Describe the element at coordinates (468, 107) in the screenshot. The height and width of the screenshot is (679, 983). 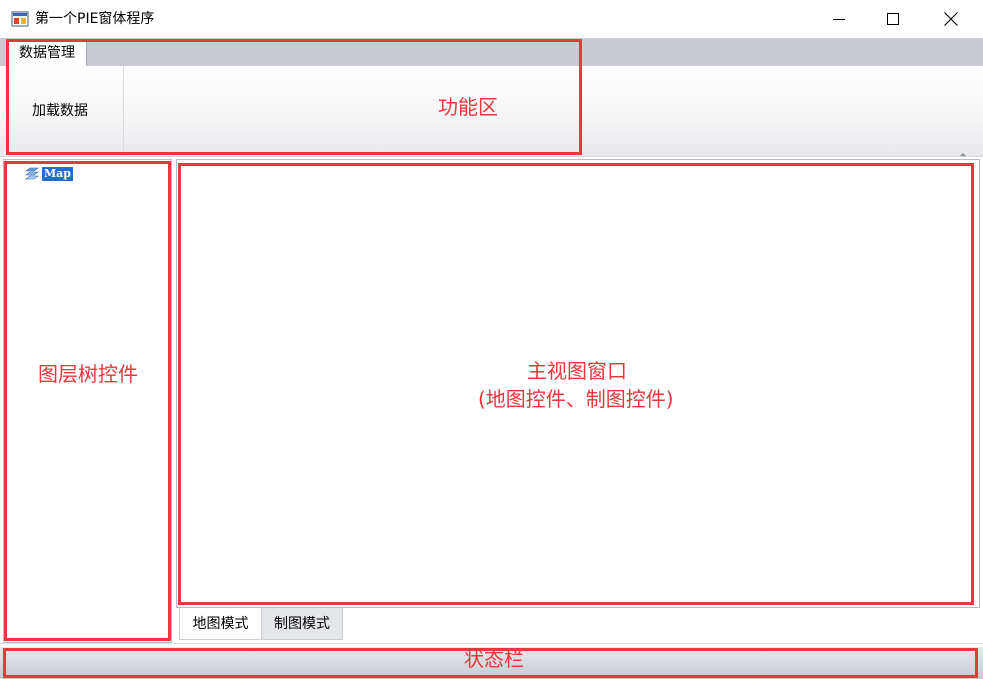
I see `ribbon-annotation-label: 功能区` at that location.